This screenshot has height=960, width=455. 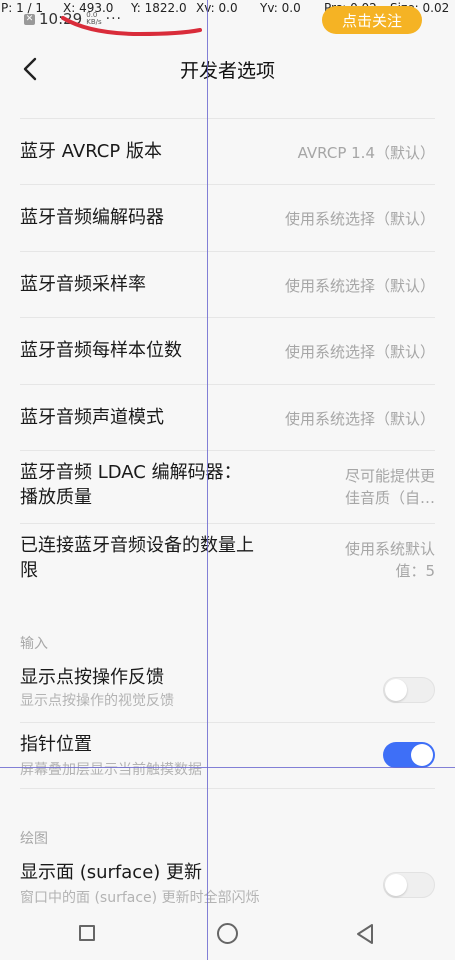 I want to click on setting-title-line1: 蓝牙音频 LDAC 编解码器：, so click(x=131, y=472).